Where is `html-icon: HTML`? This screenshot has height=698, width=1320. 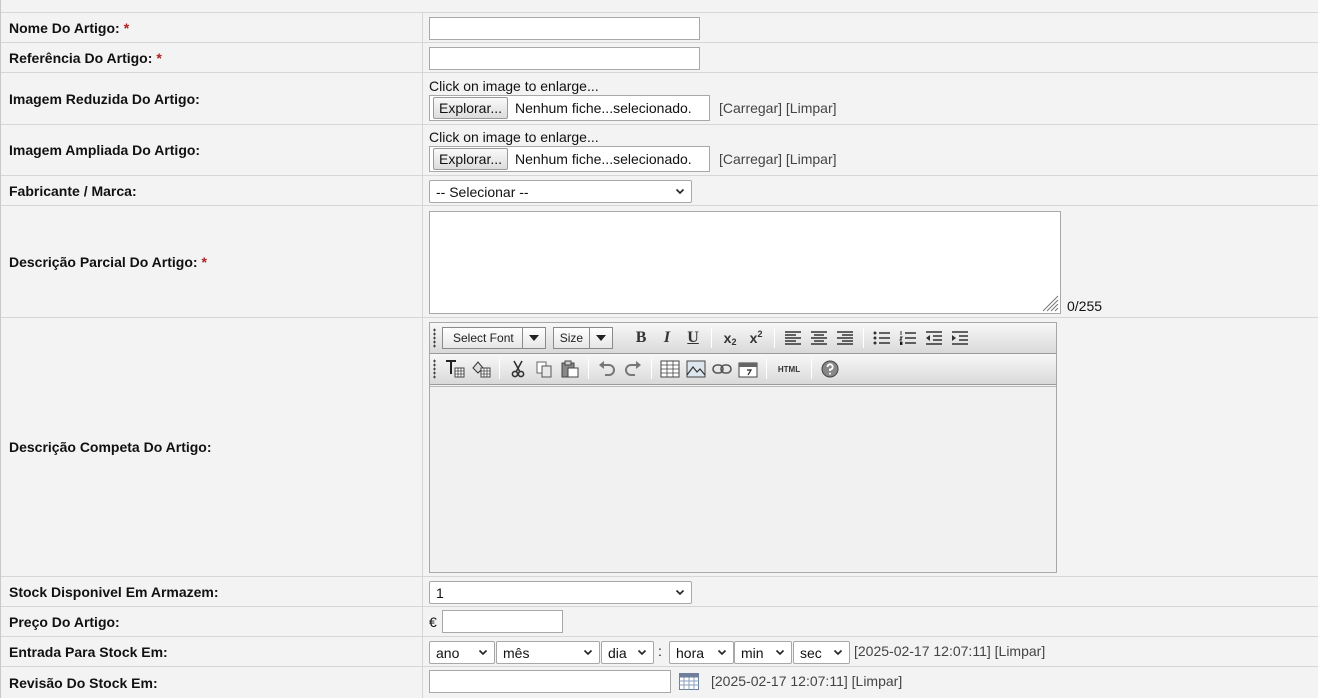
html-icon: HTML is located at coordinates (789, 369).